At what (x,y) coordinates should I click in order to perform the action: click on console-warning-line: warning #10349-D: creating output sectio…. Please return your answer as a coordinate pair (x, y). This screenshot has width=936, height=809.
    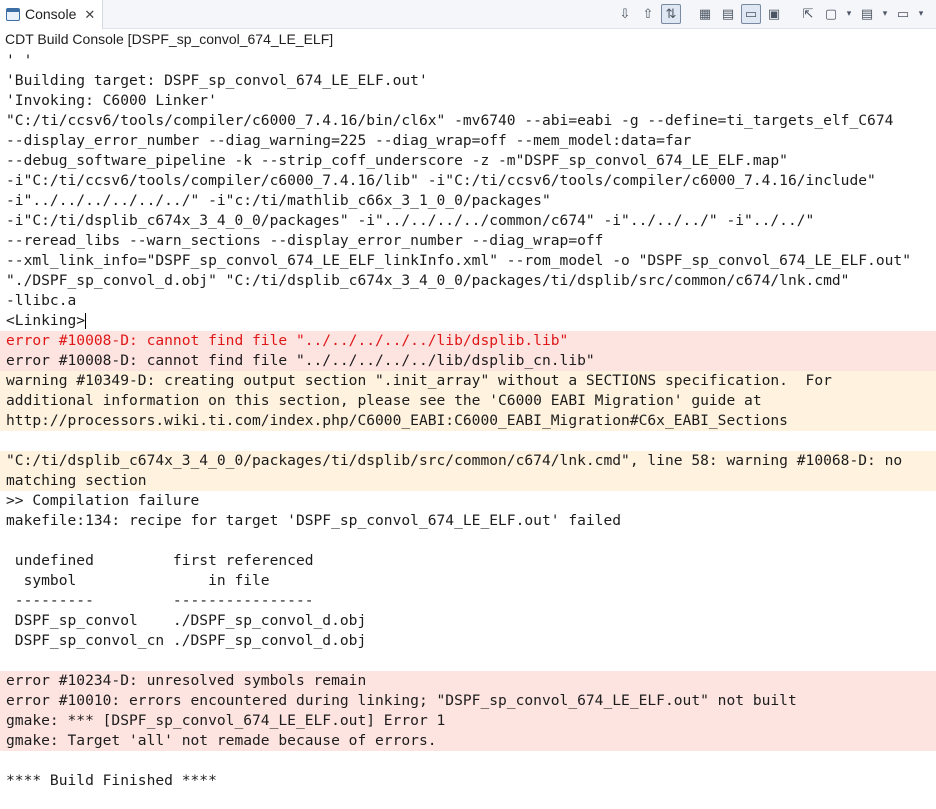
    Looking at the image, I should click on (468, 381).